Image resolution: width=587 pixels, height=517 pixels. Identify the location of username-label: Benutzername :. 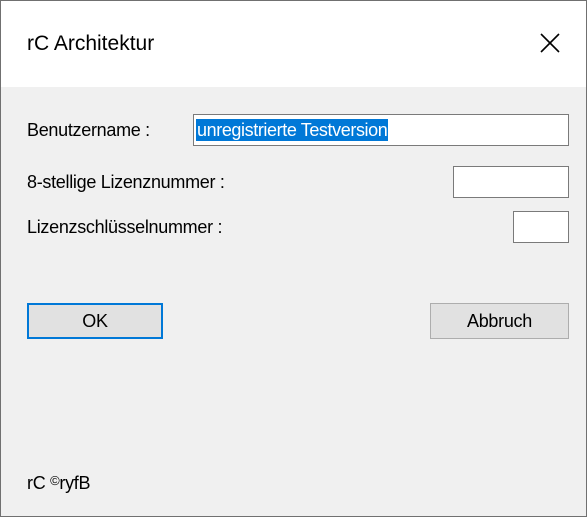
(88, 130).